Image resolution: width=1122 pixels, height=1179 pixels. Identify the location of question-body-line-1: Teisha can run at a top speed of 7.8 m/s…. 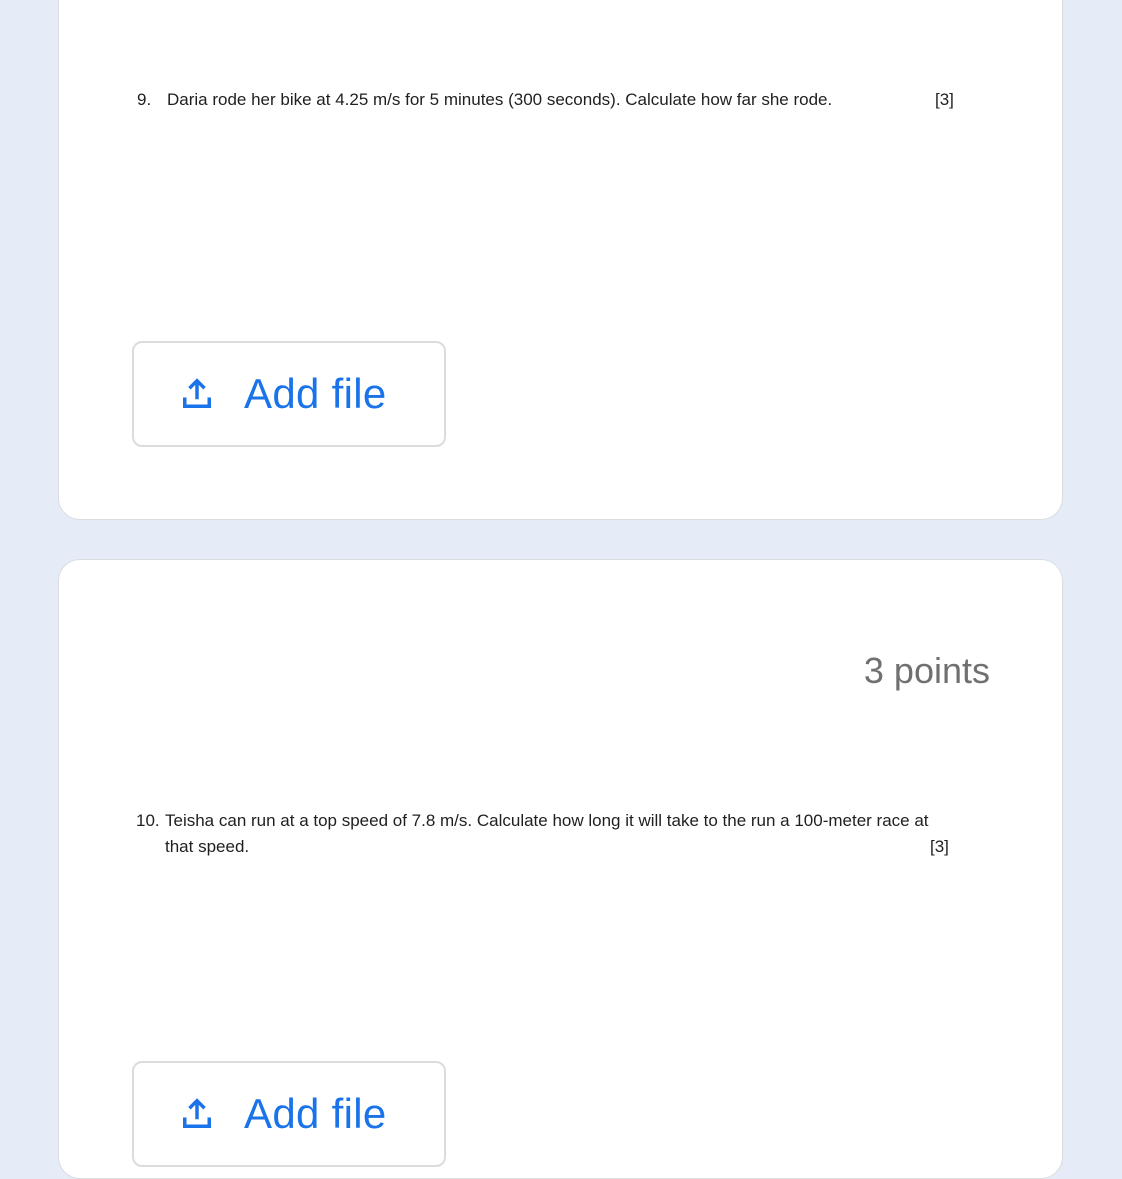
(547, 820).